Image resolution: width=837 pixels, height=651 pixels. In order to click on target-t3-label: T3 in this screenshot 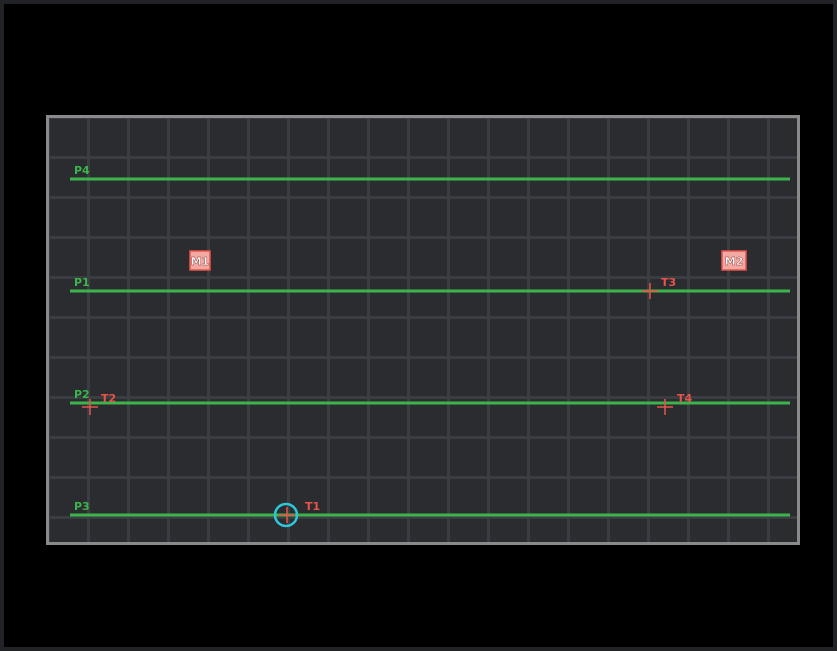, I will do `click(668, 282)`.